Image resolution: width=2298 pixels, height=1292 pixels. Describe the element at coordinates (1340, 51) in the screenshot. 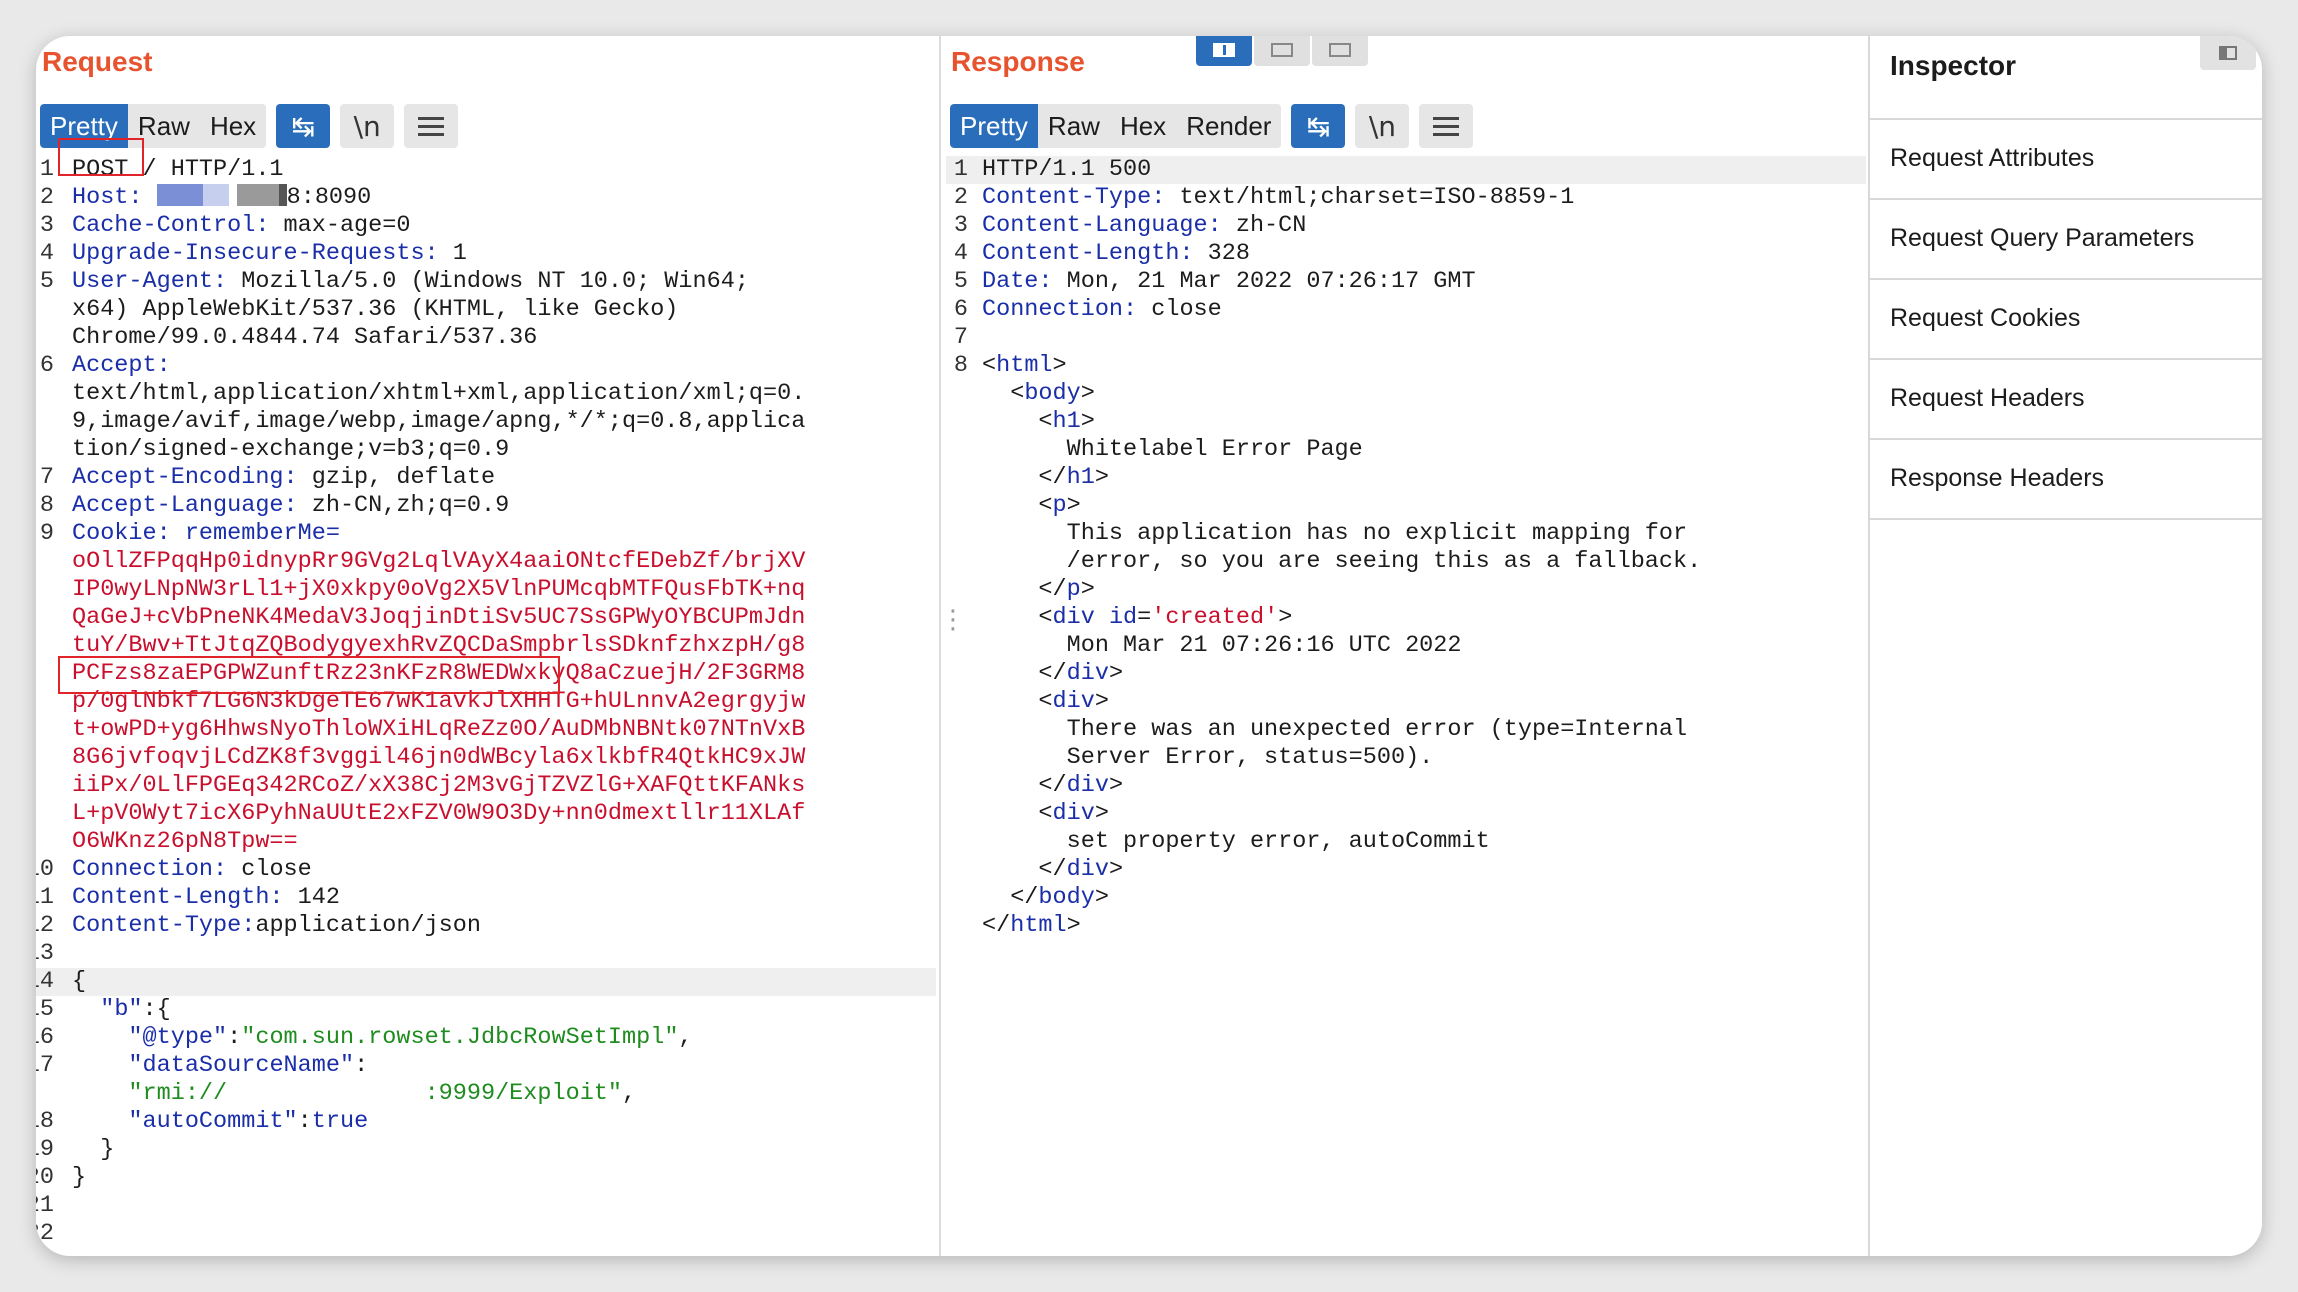

I see `layout-tabbed-button` at that location.